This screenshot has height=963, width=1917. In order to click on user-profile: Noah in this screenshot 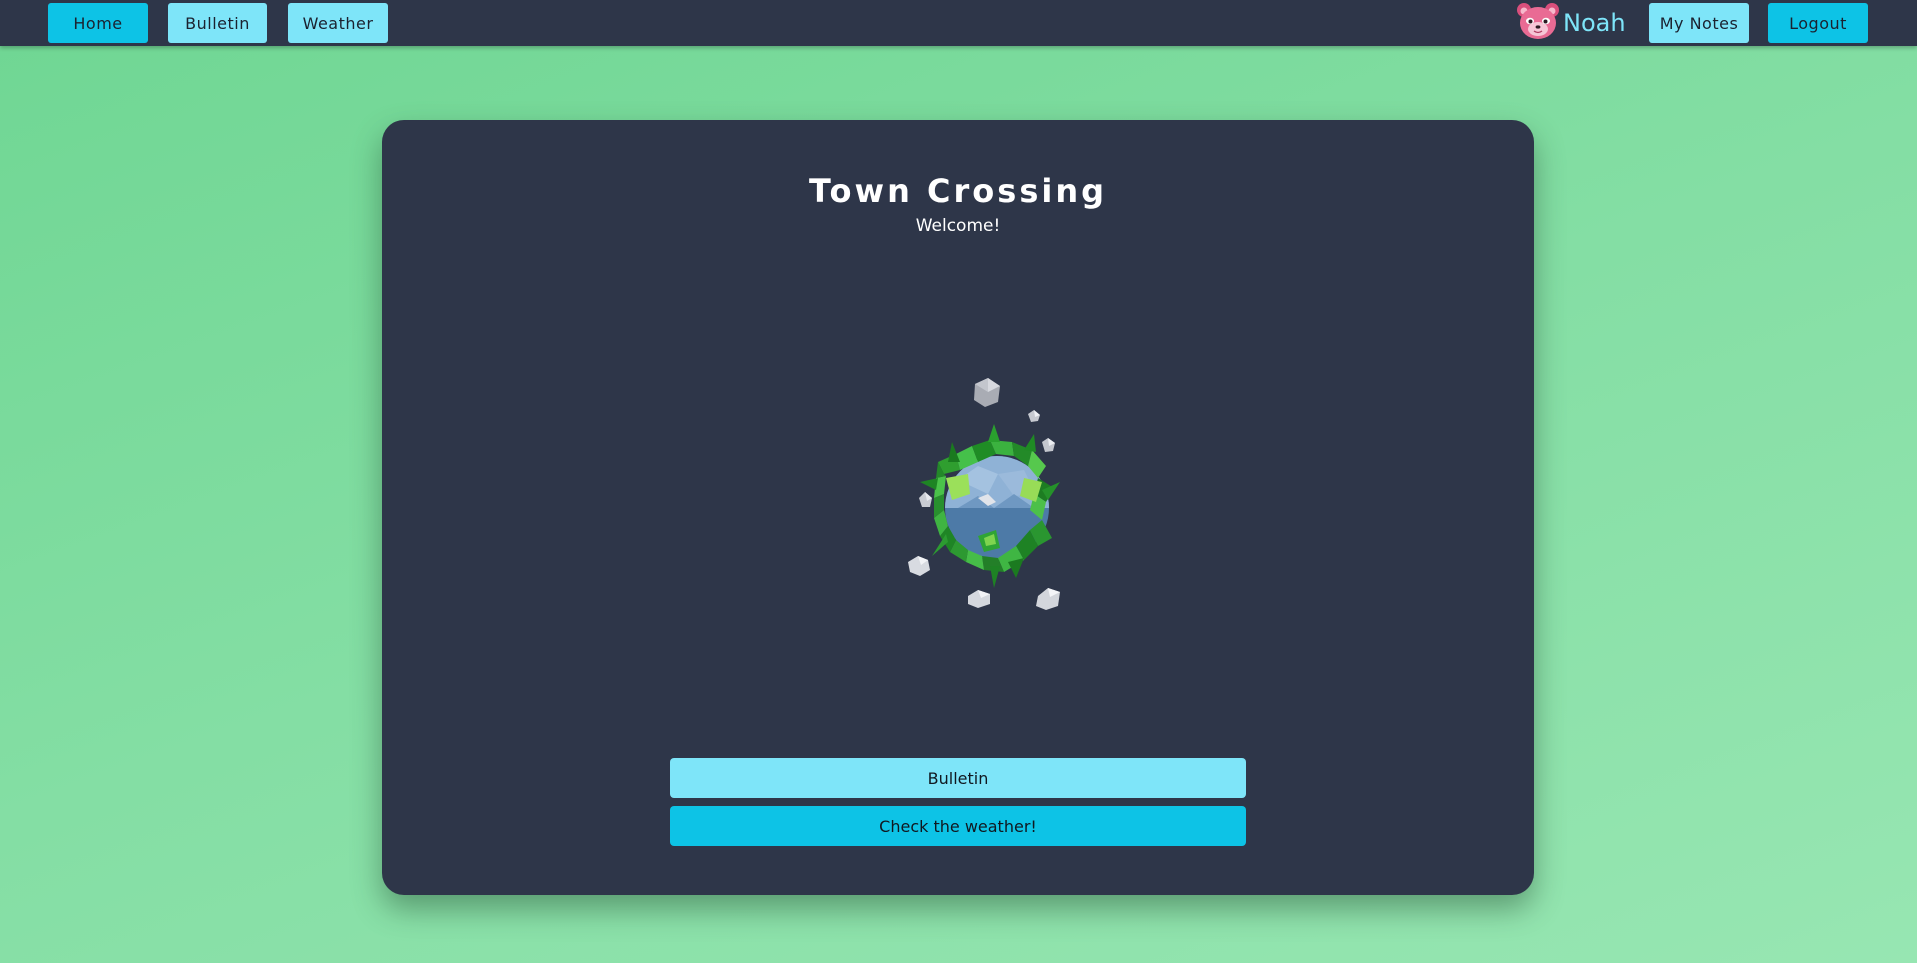, I will do `click(1570, 23)`.